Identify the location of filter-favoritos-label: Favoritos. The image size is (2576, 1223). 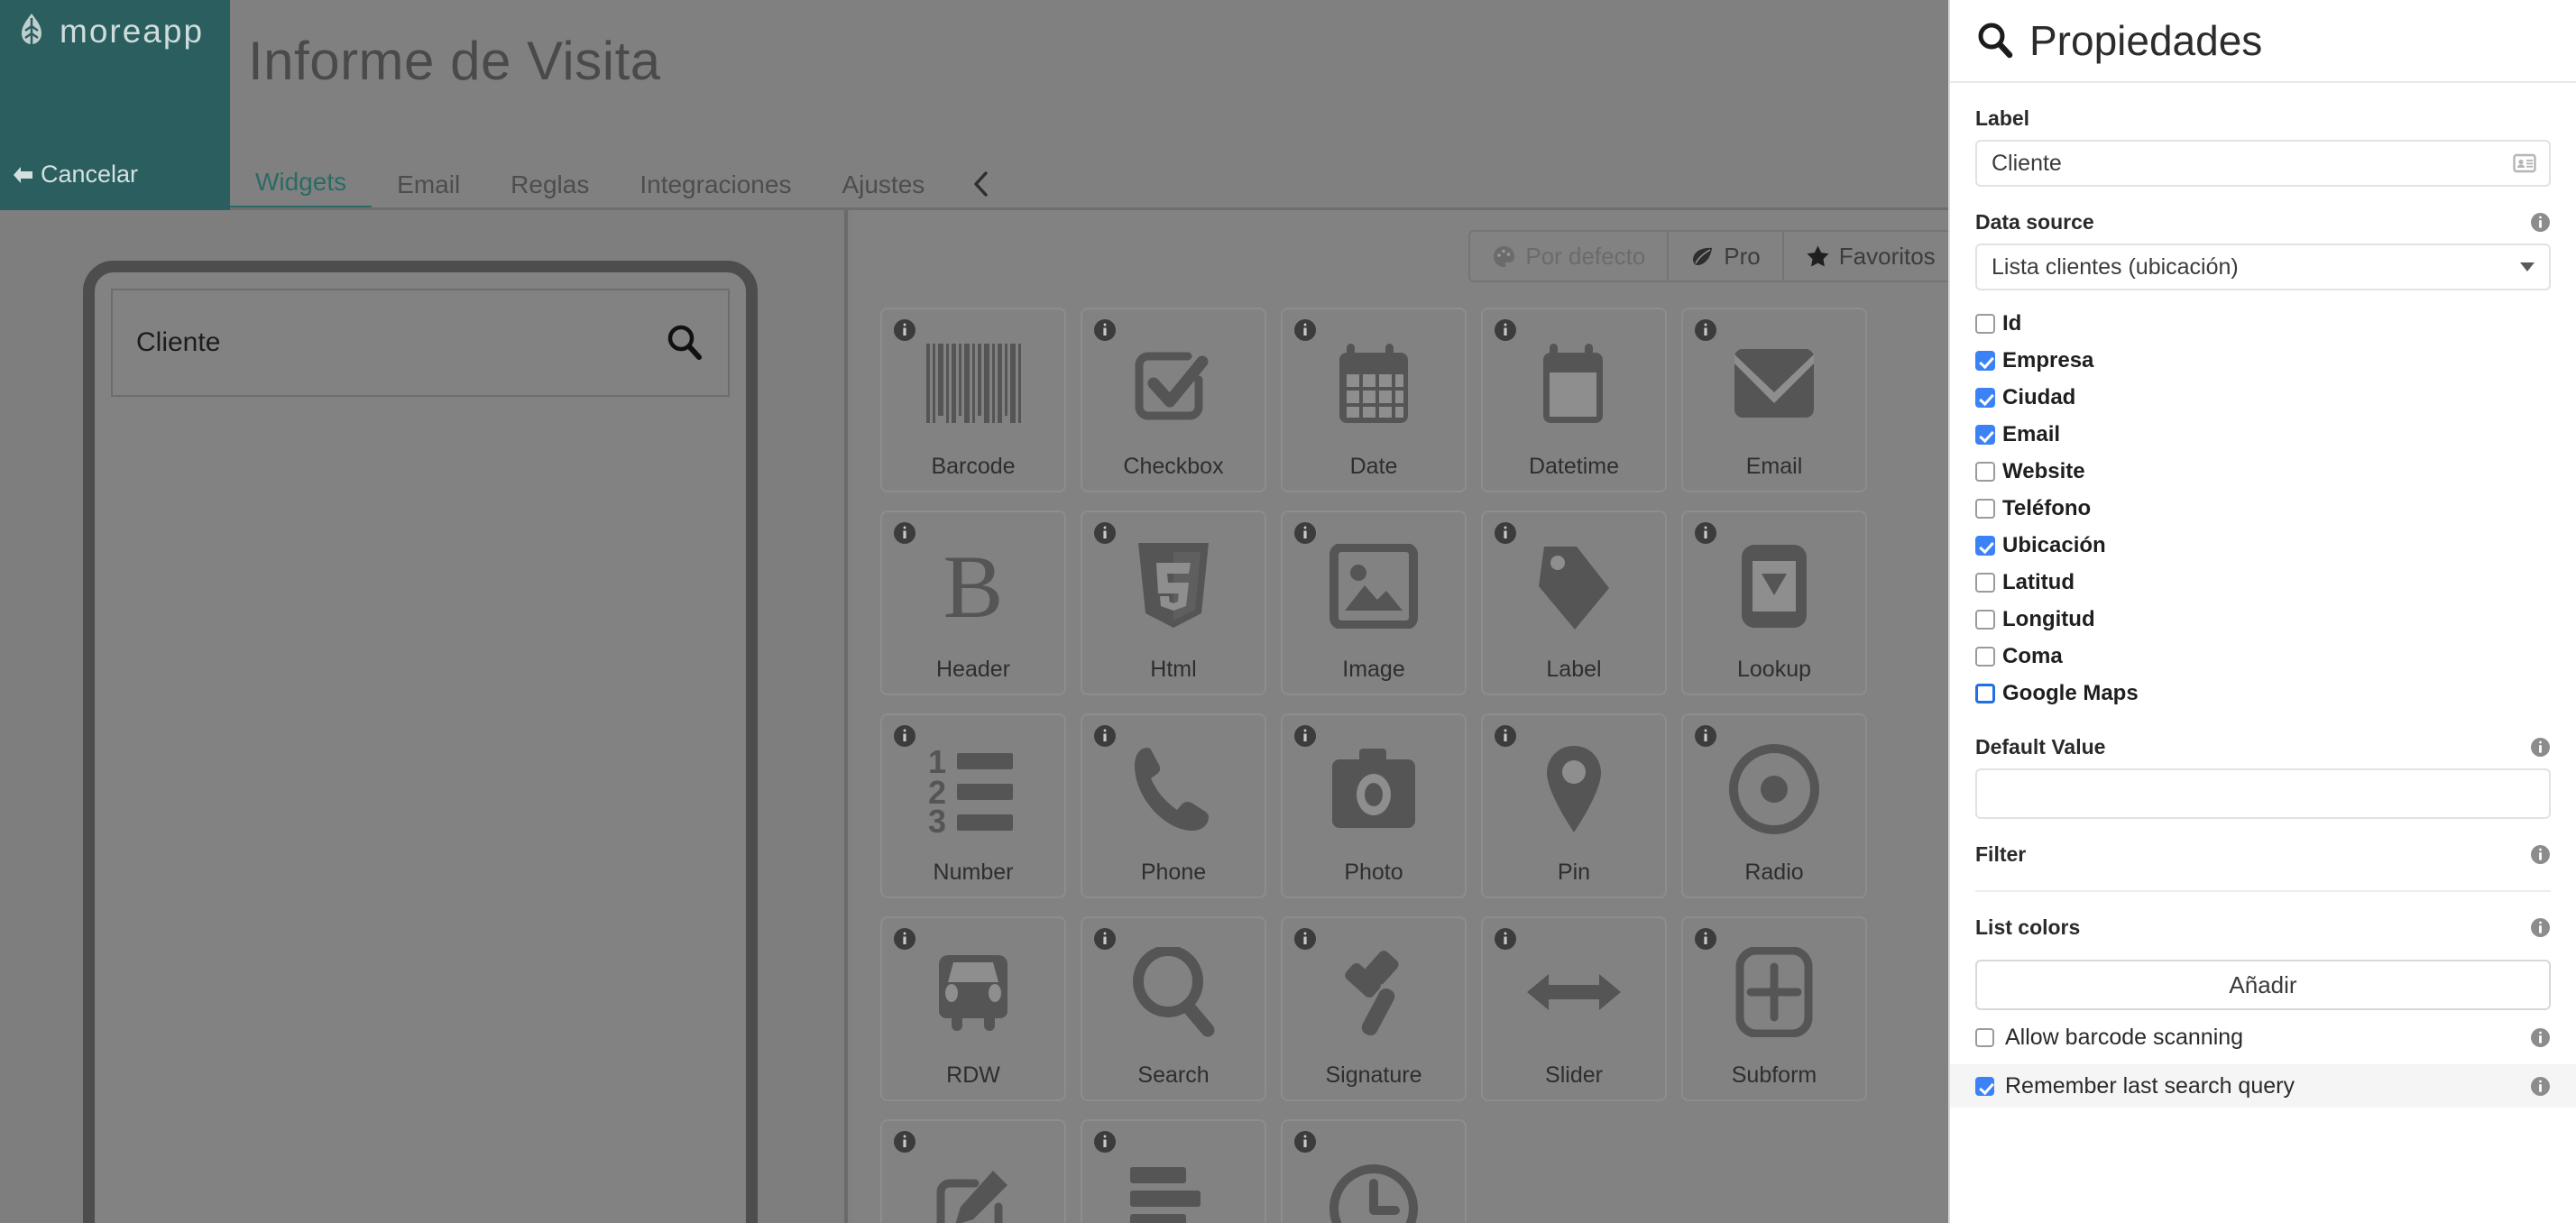
(1887, 256).